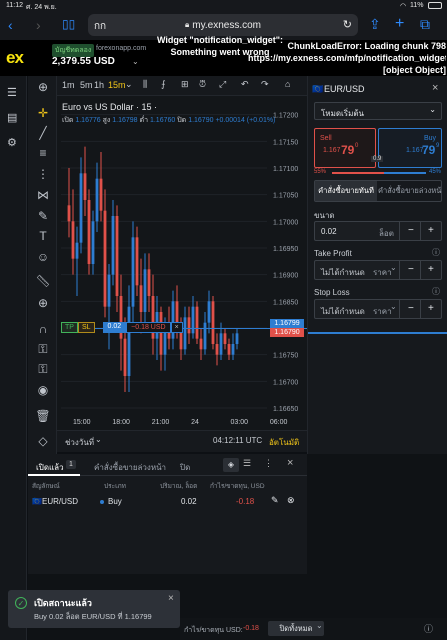 This screenshot has width=447, height=640. I want to click on menu-icon: ☰, so click(12, 92).